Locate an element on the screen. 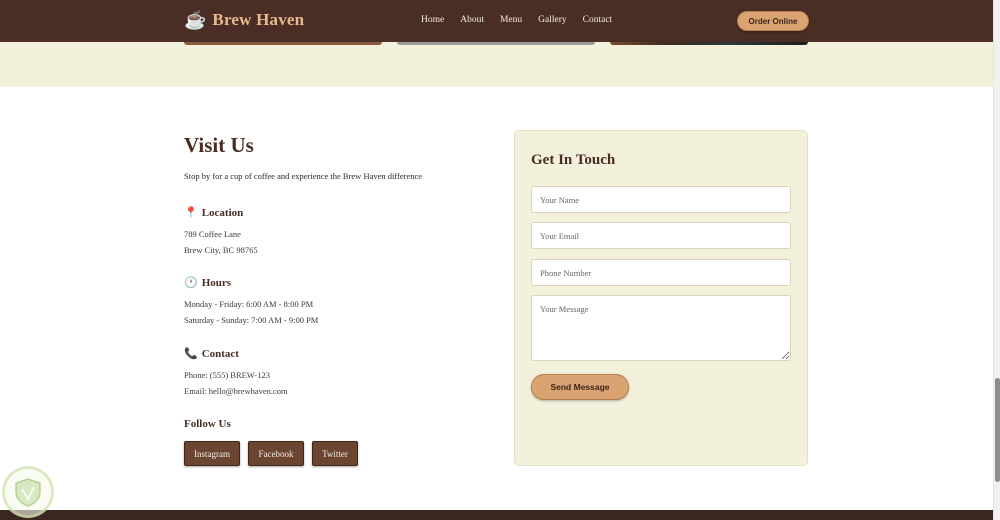 The width and height of the screenshot is (1000, 520). watermark-badge is located at coordinates (28, 492).